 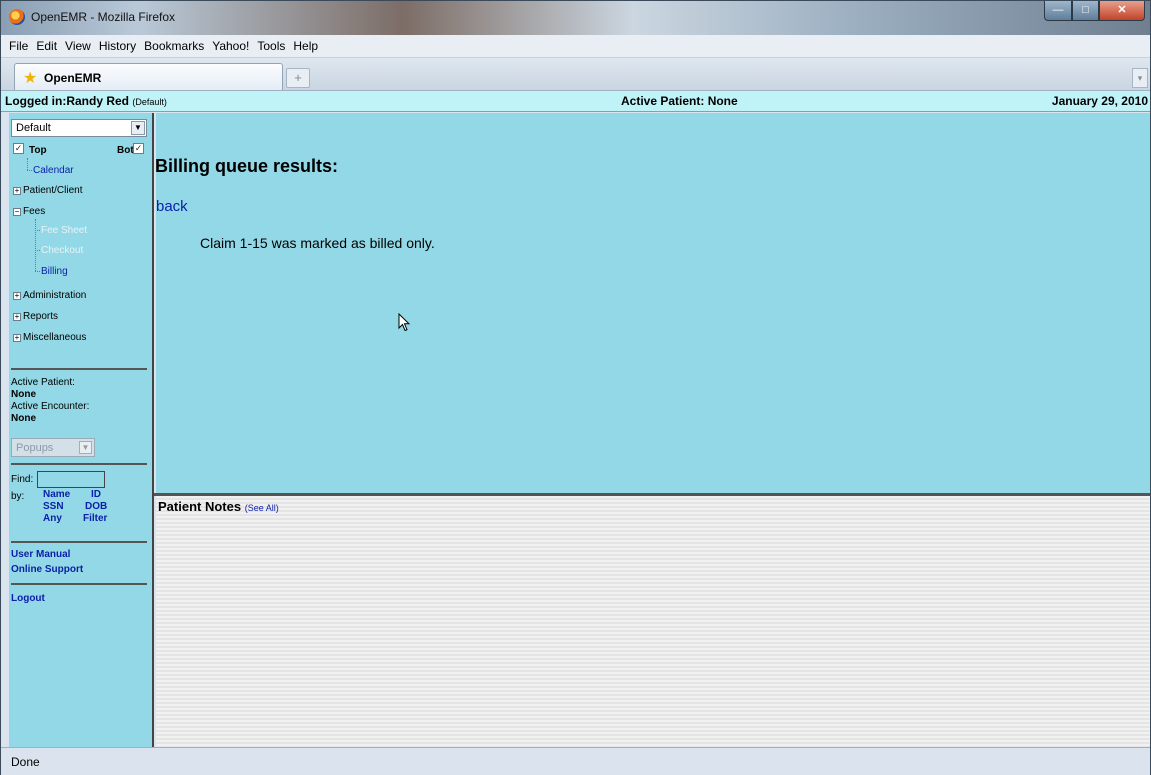 I want to click on title-bar: OpenEMR - Mozilla Firefox — □ ✕, so click(x=575, y=18).